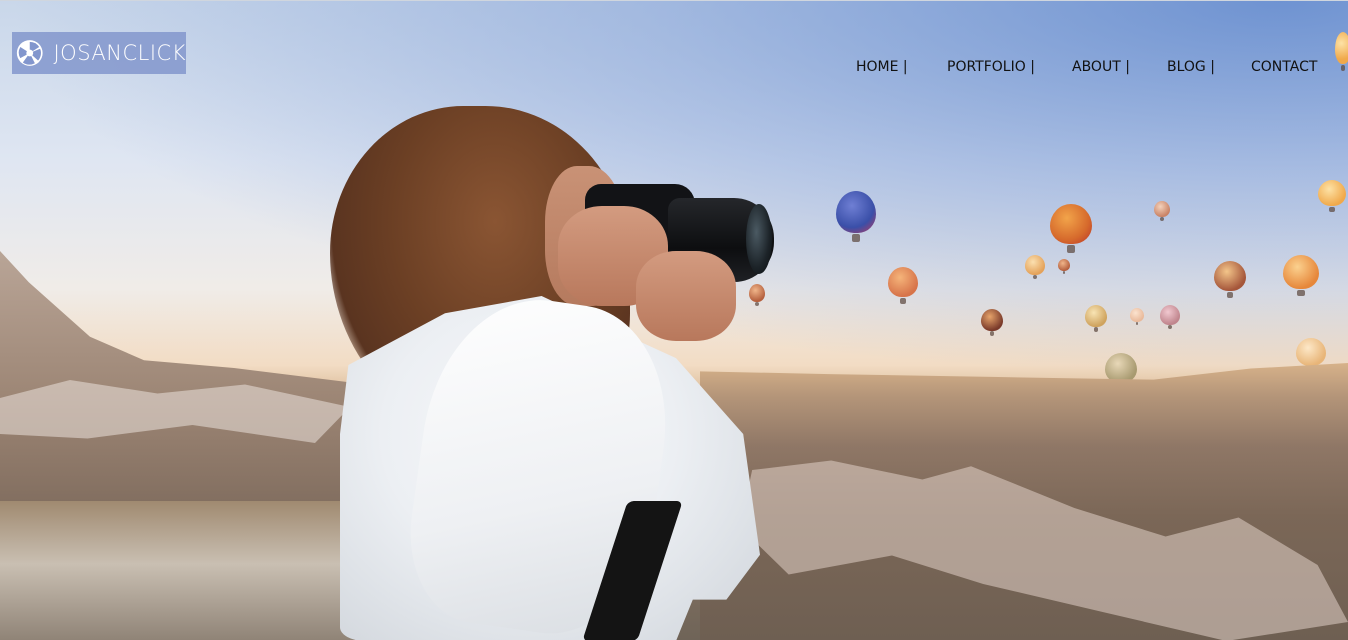 The height and width of the screenshot is (640, 1348). Describe the element at coordinates (1284, 67) in the screenshot. I see `nav-contact: CONTACT` at that location.